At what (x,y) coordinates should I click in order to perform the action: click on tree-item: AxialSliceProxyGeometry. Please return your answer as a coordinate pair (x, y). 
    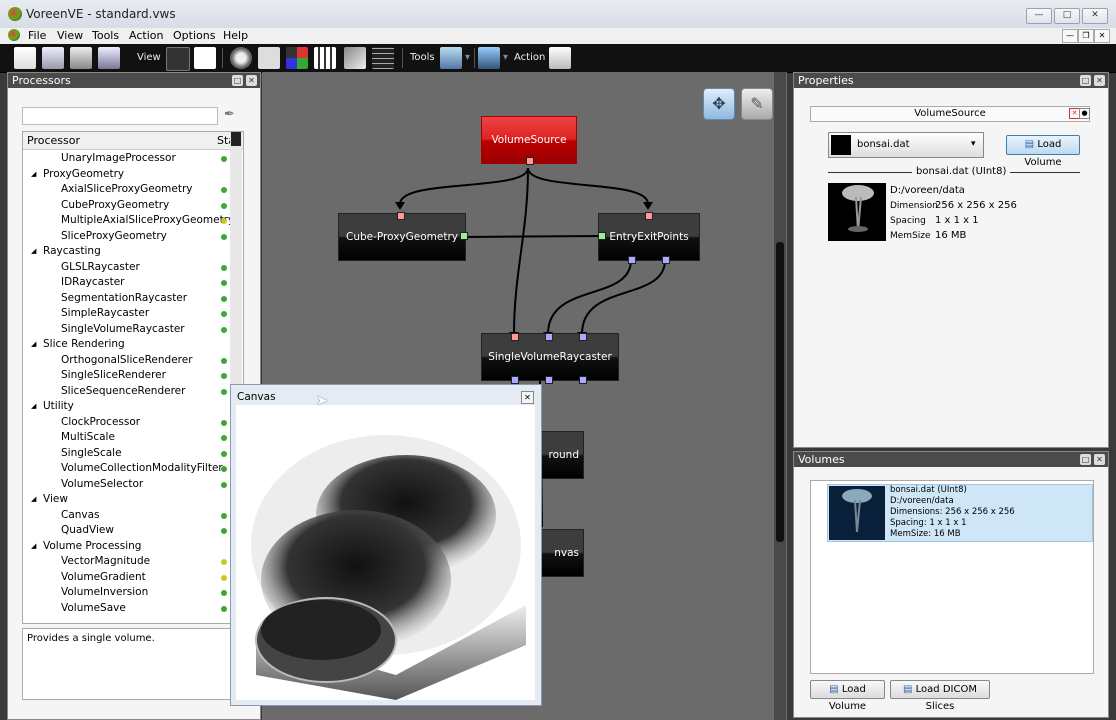
    Looking at the image, I should click on (125, 190).